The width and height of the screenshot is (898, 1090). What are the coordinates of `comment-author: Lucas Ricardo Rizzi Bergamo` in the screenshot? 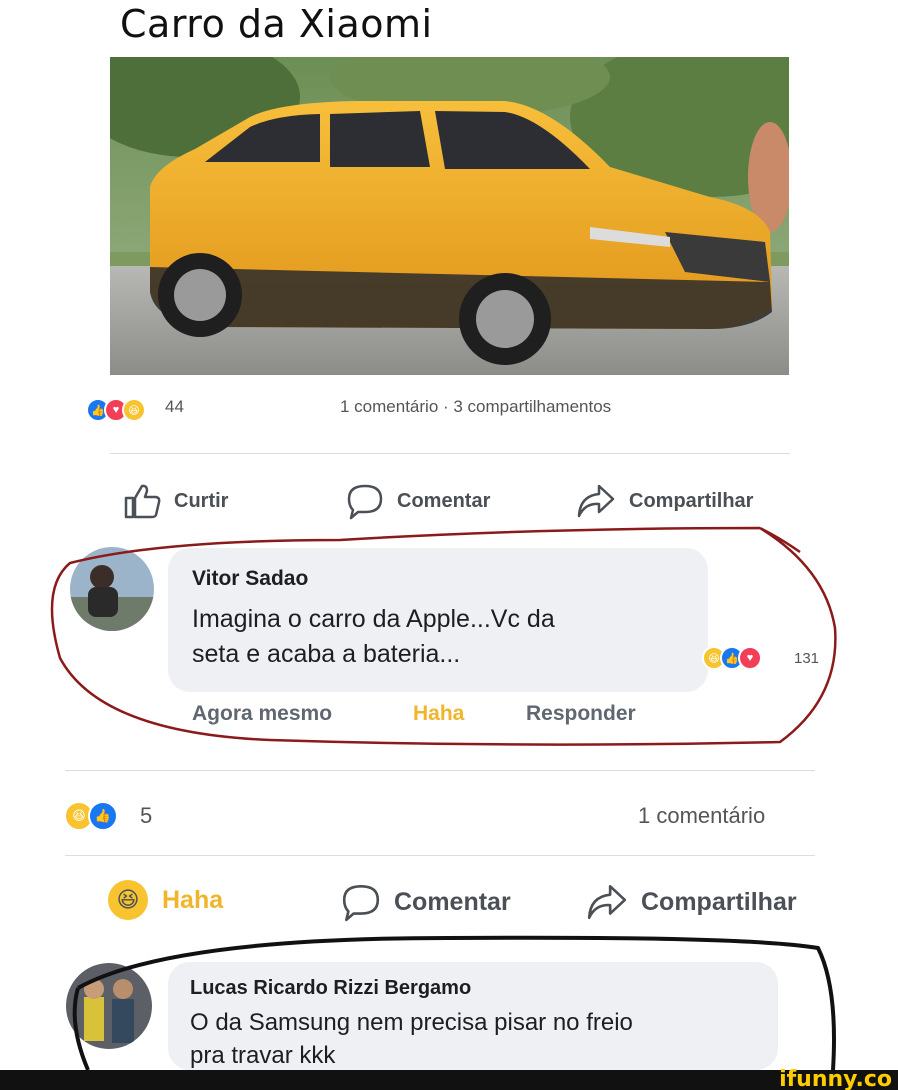 It's located at (330, 988).